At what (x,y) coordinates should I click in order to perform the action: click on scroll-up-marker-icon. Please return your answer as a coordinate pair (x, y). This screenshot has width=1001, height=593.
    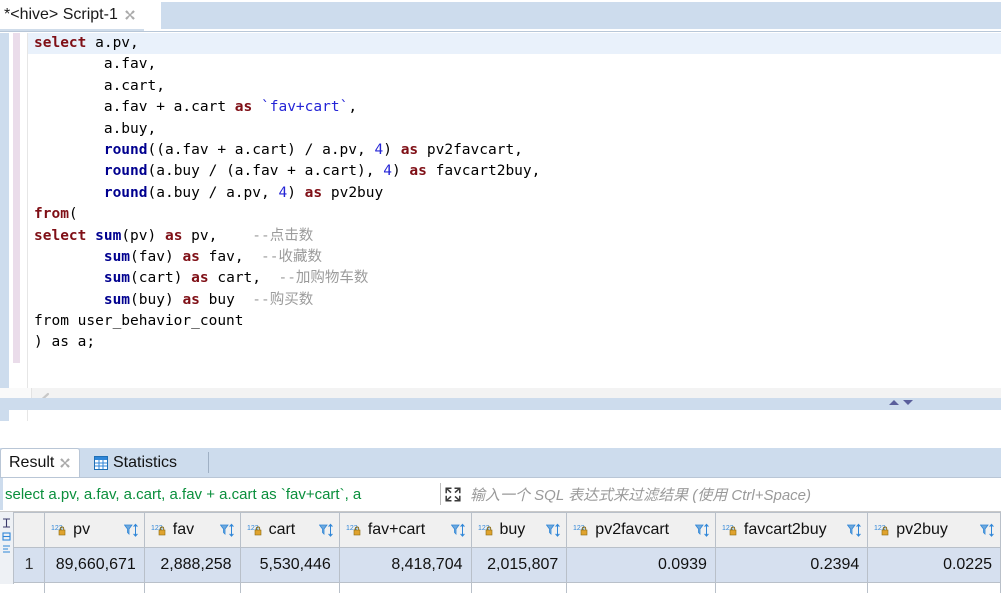
    Looking at the image, I should click on (894, 402).